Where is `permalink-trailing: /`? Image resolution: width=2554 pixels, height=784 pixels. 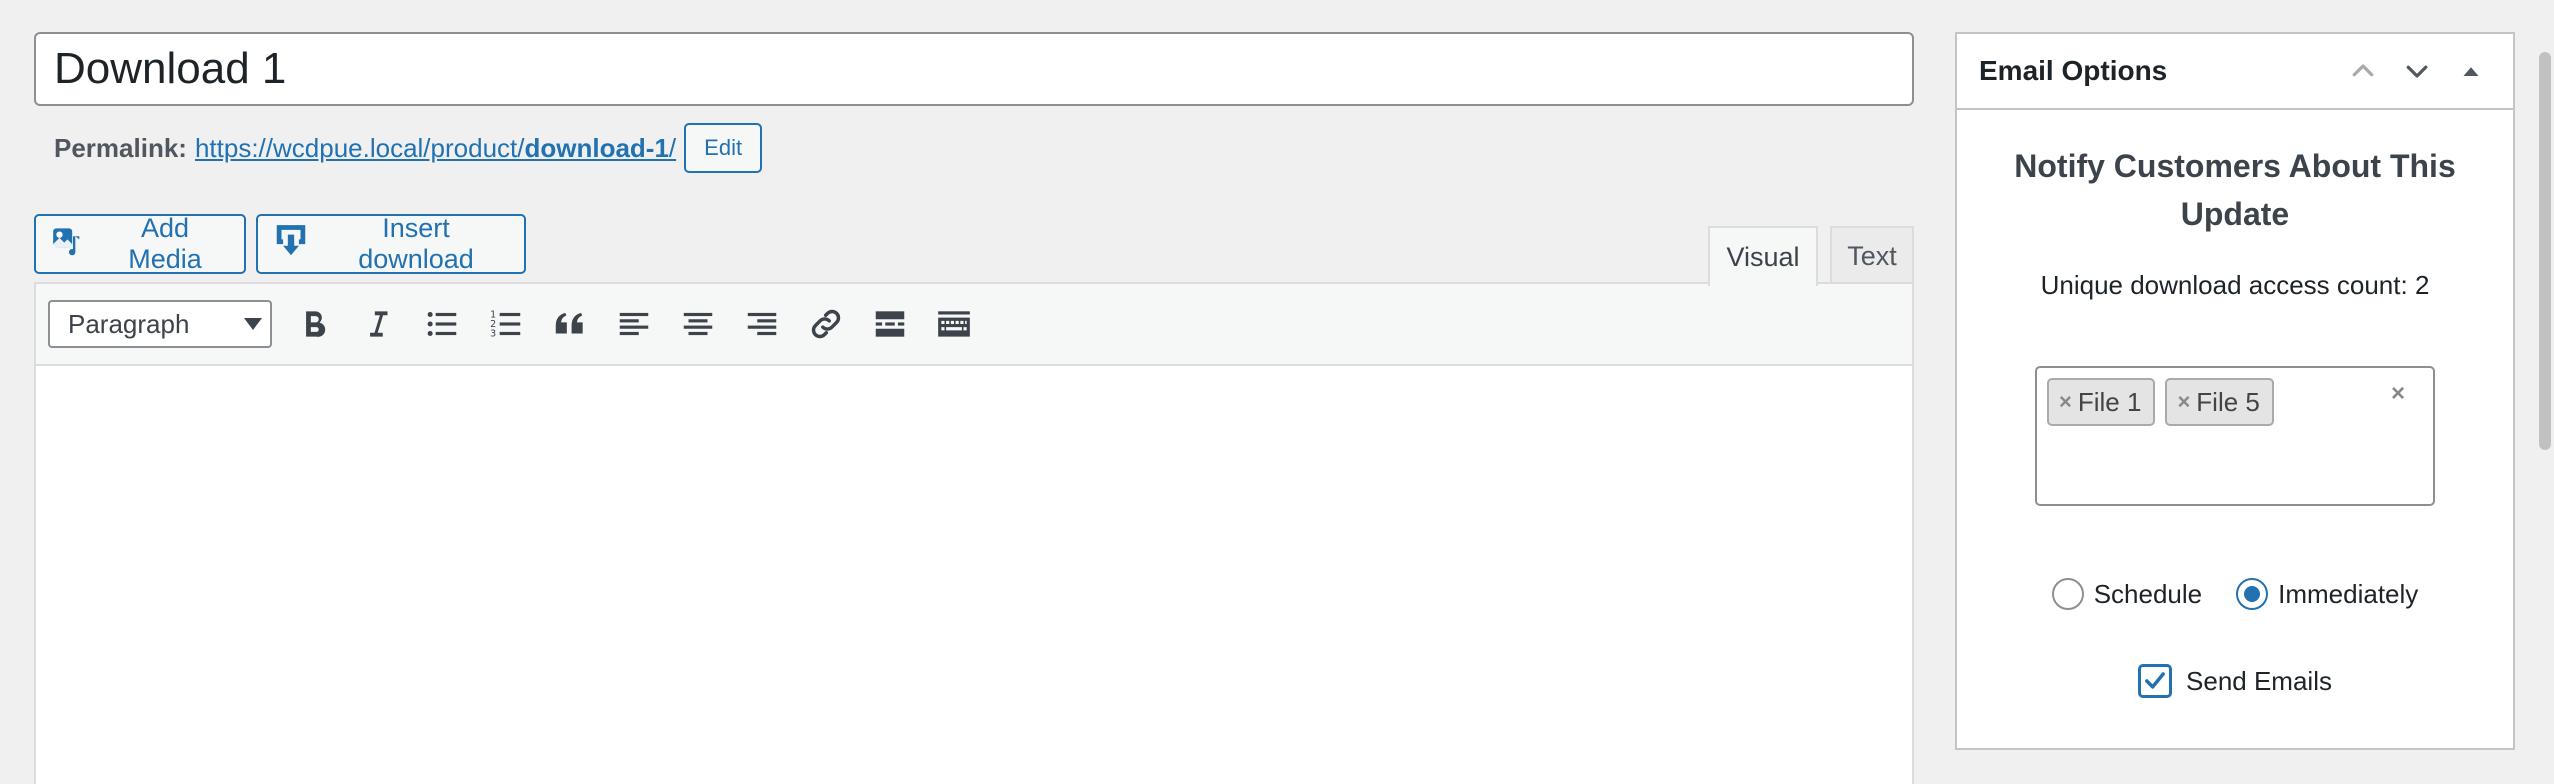 permalink-trailing: / is located at coordinates (672, 147).